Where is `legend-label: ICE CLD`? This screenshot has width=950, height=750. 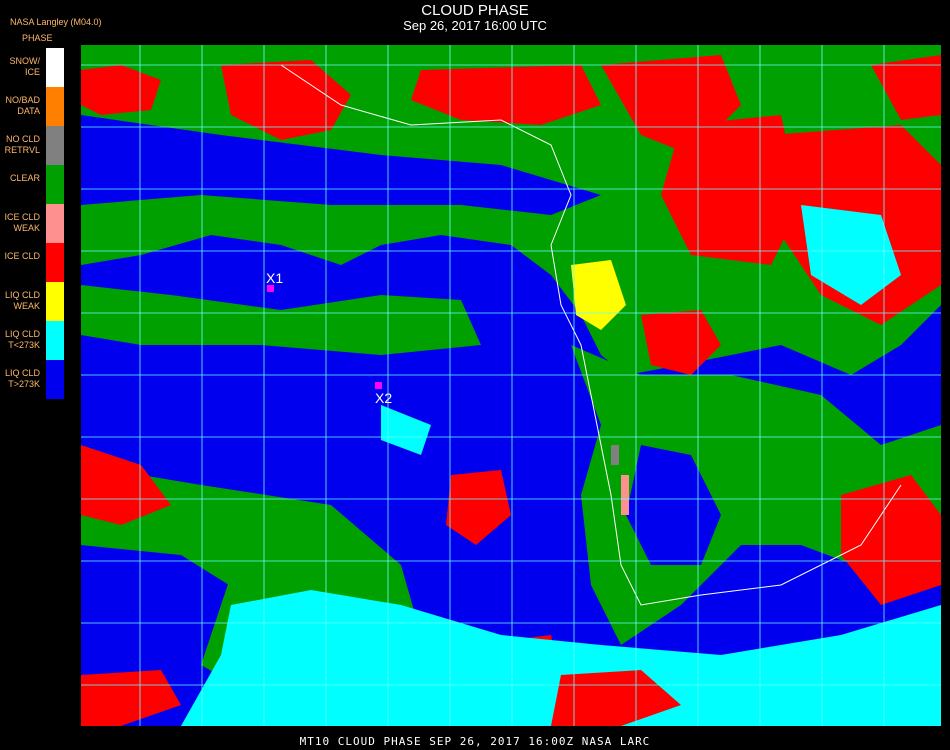
legend-label: ICE CLD is located at coordinates (22, 256).